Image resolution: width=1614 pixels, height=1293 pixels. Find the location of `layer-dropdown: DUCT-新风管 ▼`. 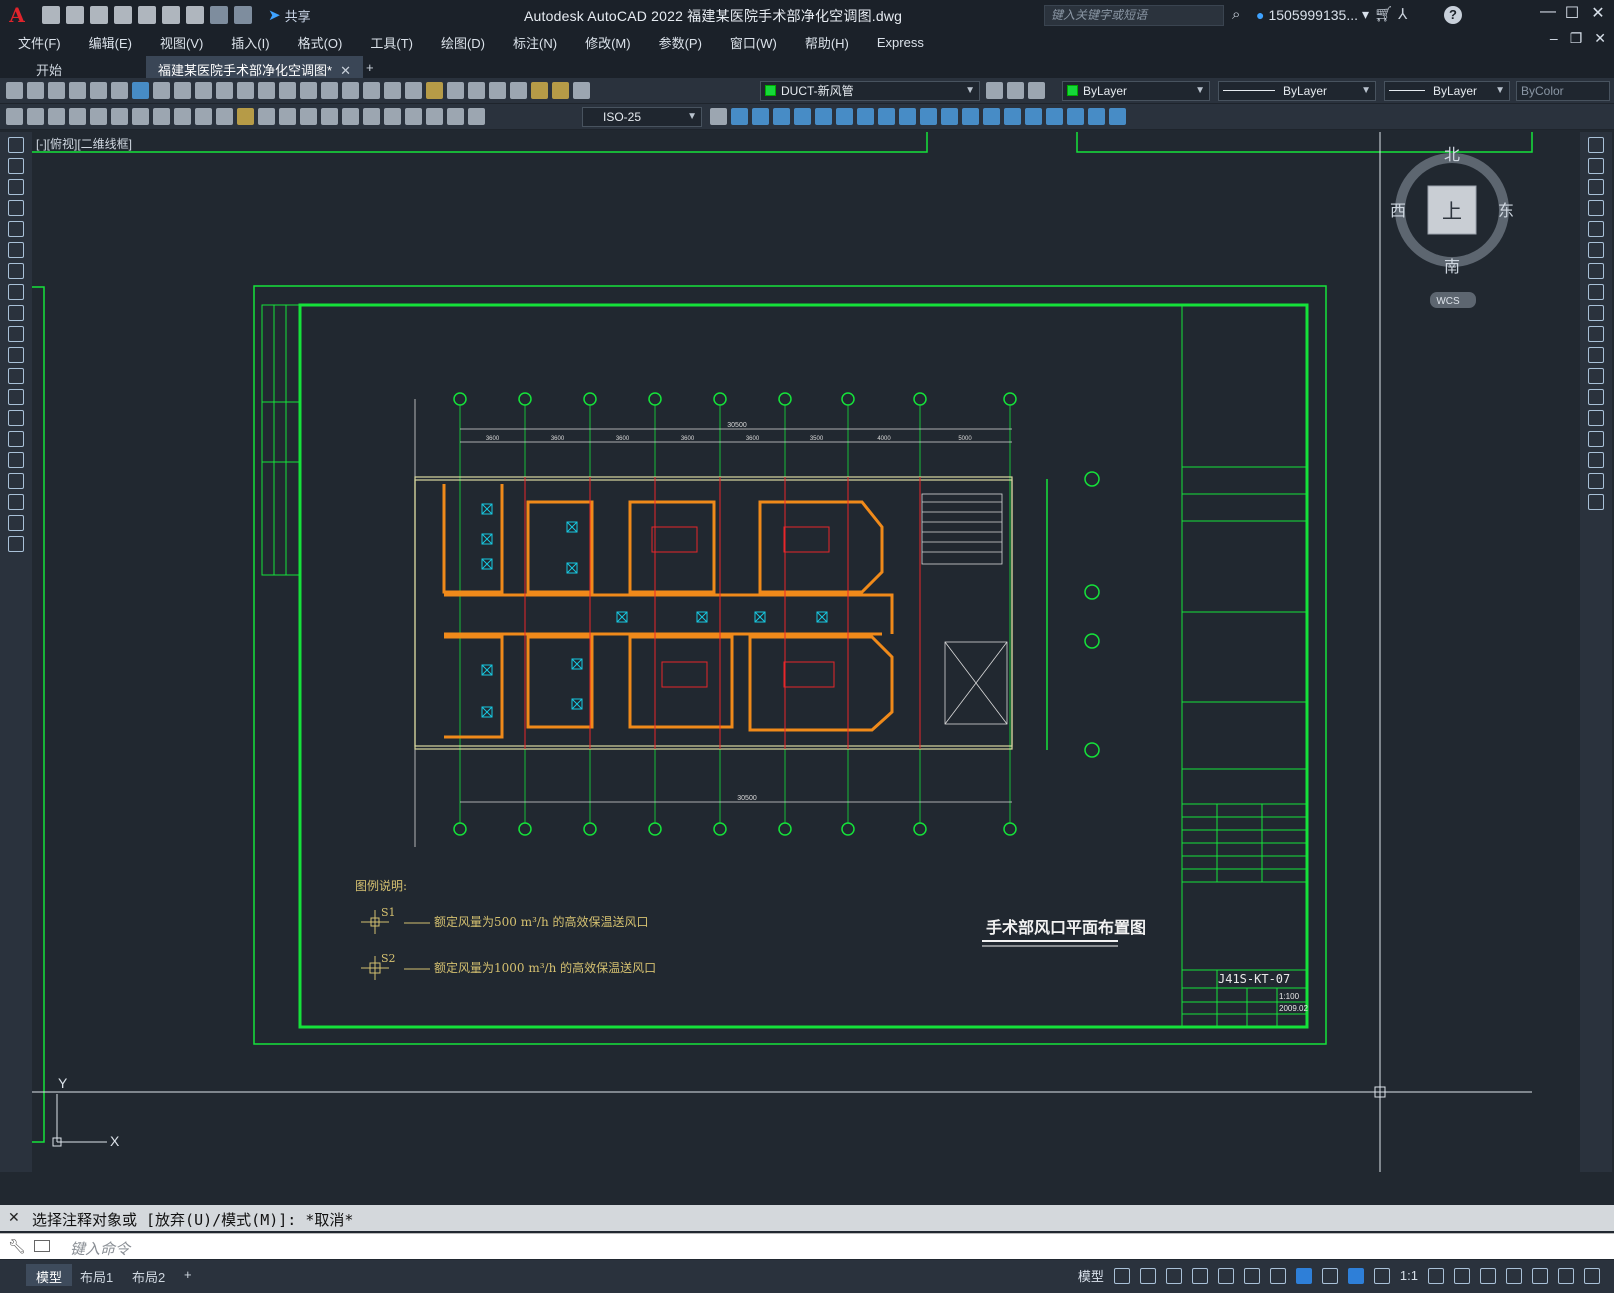

layer-dropdown: DUCT-新风管 ▼ is located at coordinates (870, 91).